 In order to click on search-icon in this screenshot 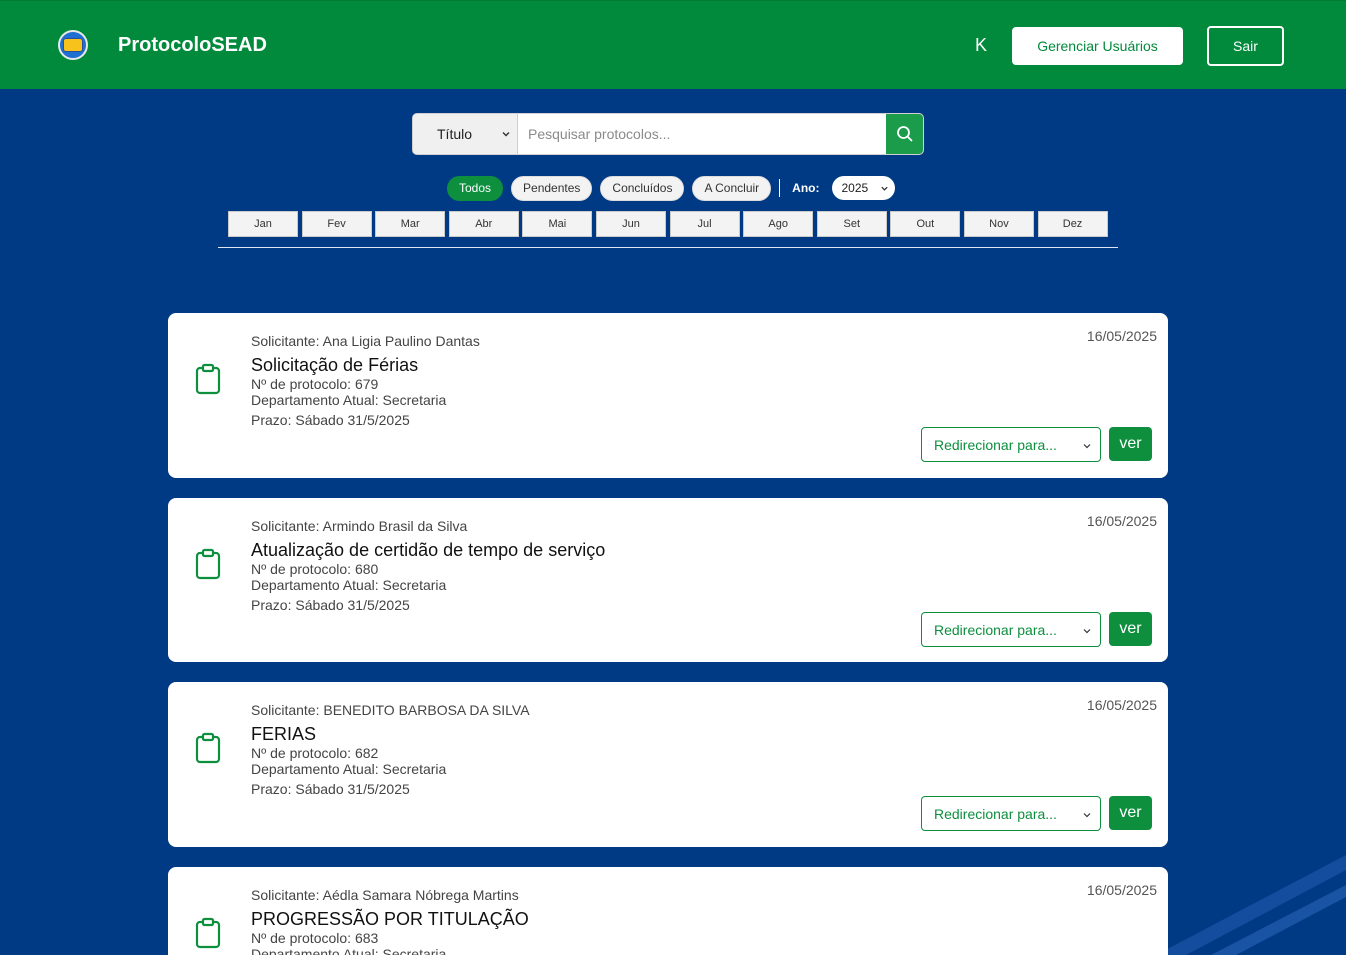, I will do `click(904, 134)`.